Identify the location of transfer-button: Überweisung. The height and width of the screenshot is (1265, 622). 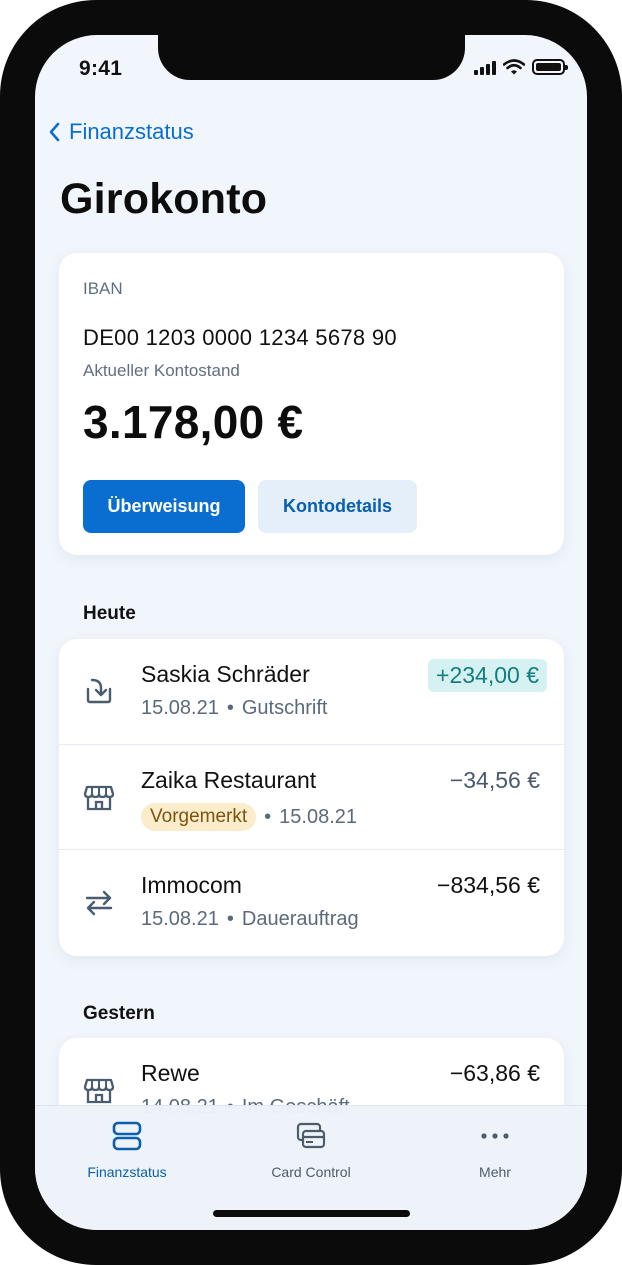
(164, 506).